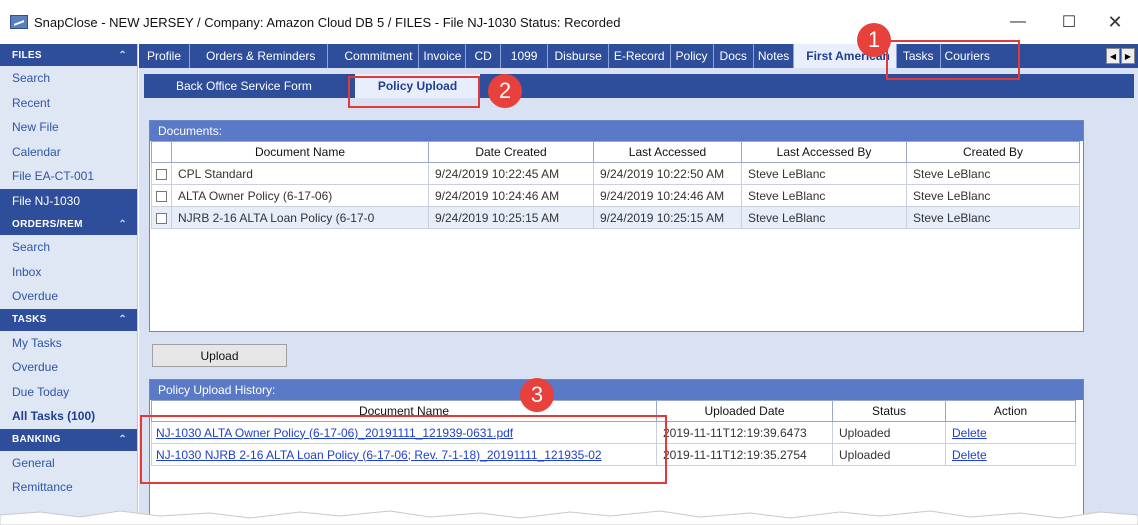 This screenshot has height=525, width=1138. Describe the element at coordinates (525, 56) in the screenshot. I see `tab-1099: 1099` at that location.